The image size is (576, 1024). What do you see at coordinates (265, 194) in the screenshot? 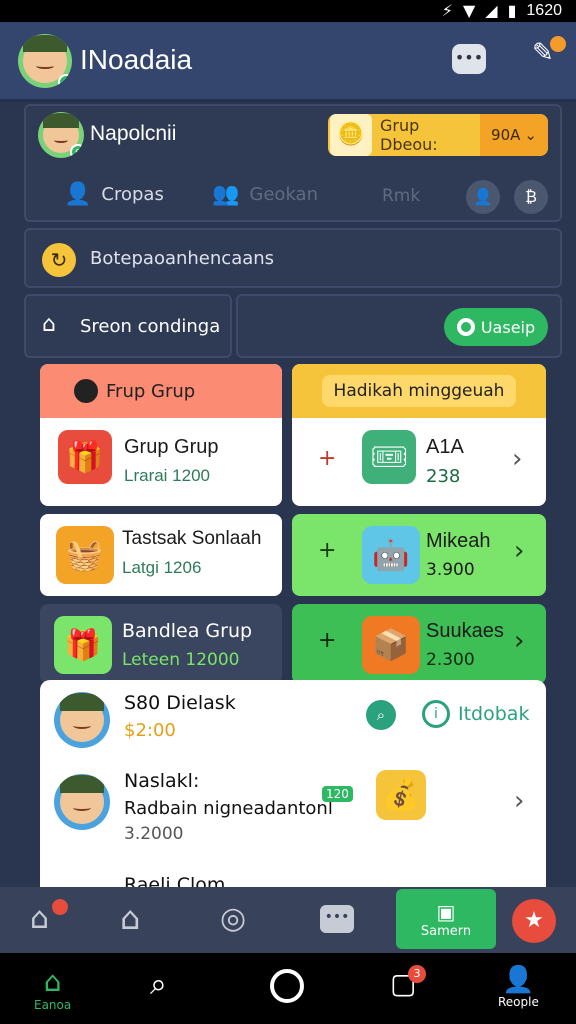
I see `tab-geokan: 👥 Geokan` at bounding box center [265, 194].